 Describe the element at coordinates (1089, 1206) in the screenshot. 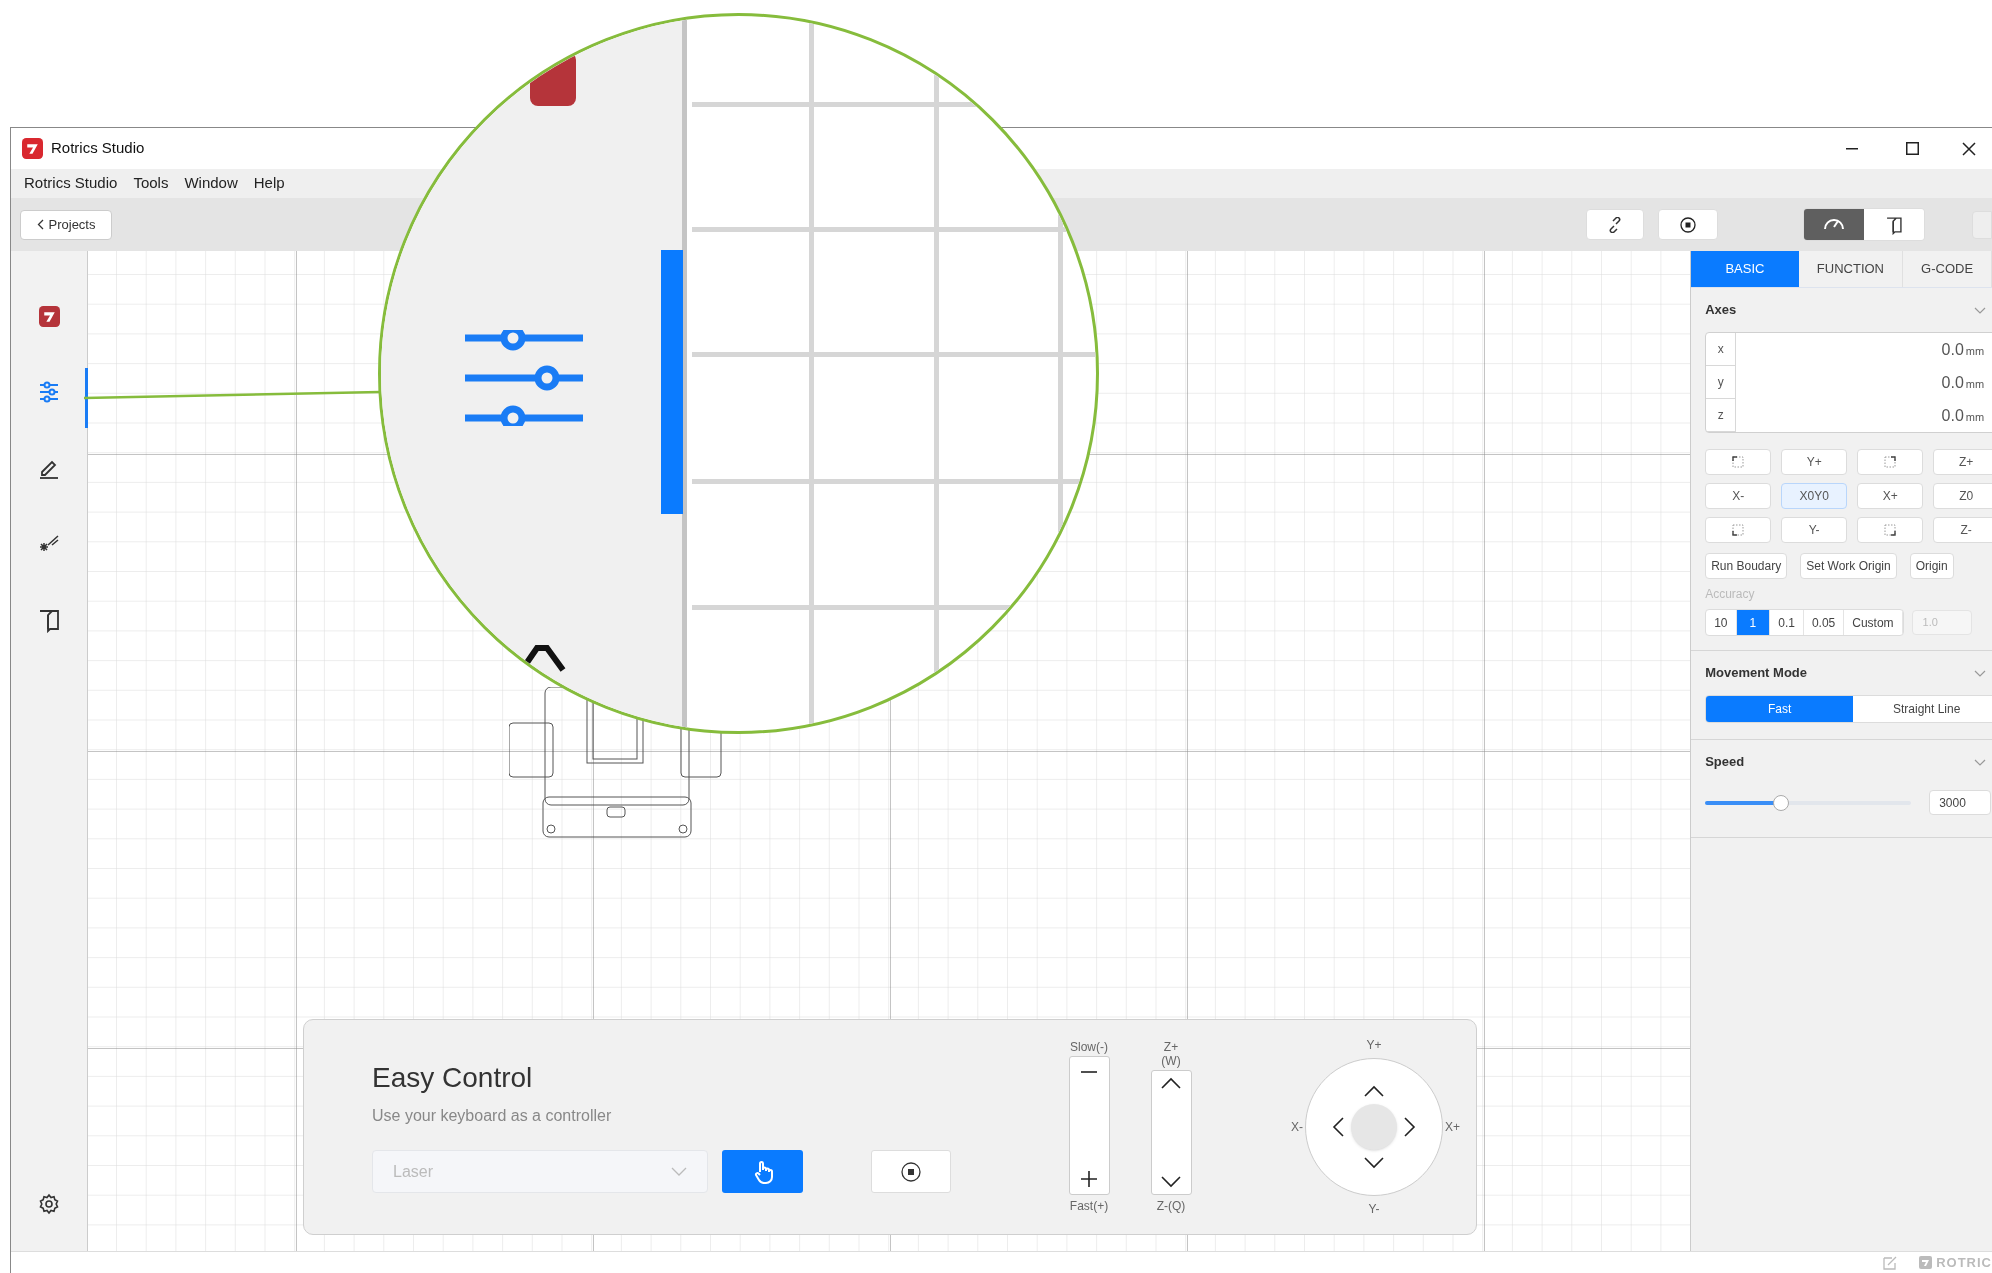

I see `key-label: Fast(+)` at that location.